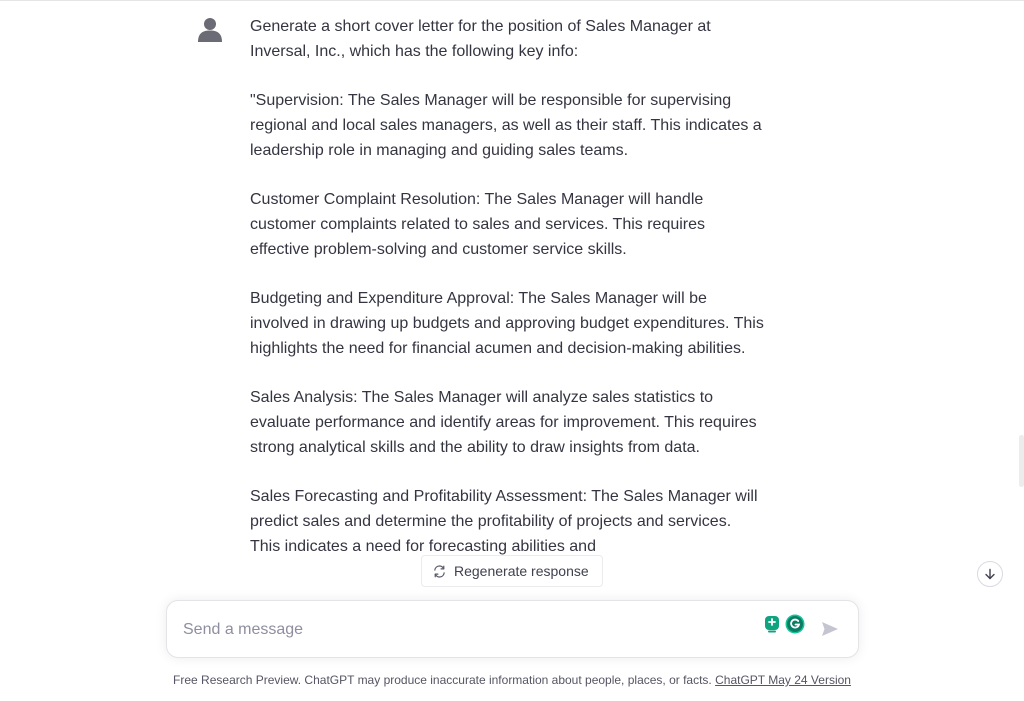  Describe the element at coordinates (795, 624) in the screenshot. I see `grammarly-icon` at that location.